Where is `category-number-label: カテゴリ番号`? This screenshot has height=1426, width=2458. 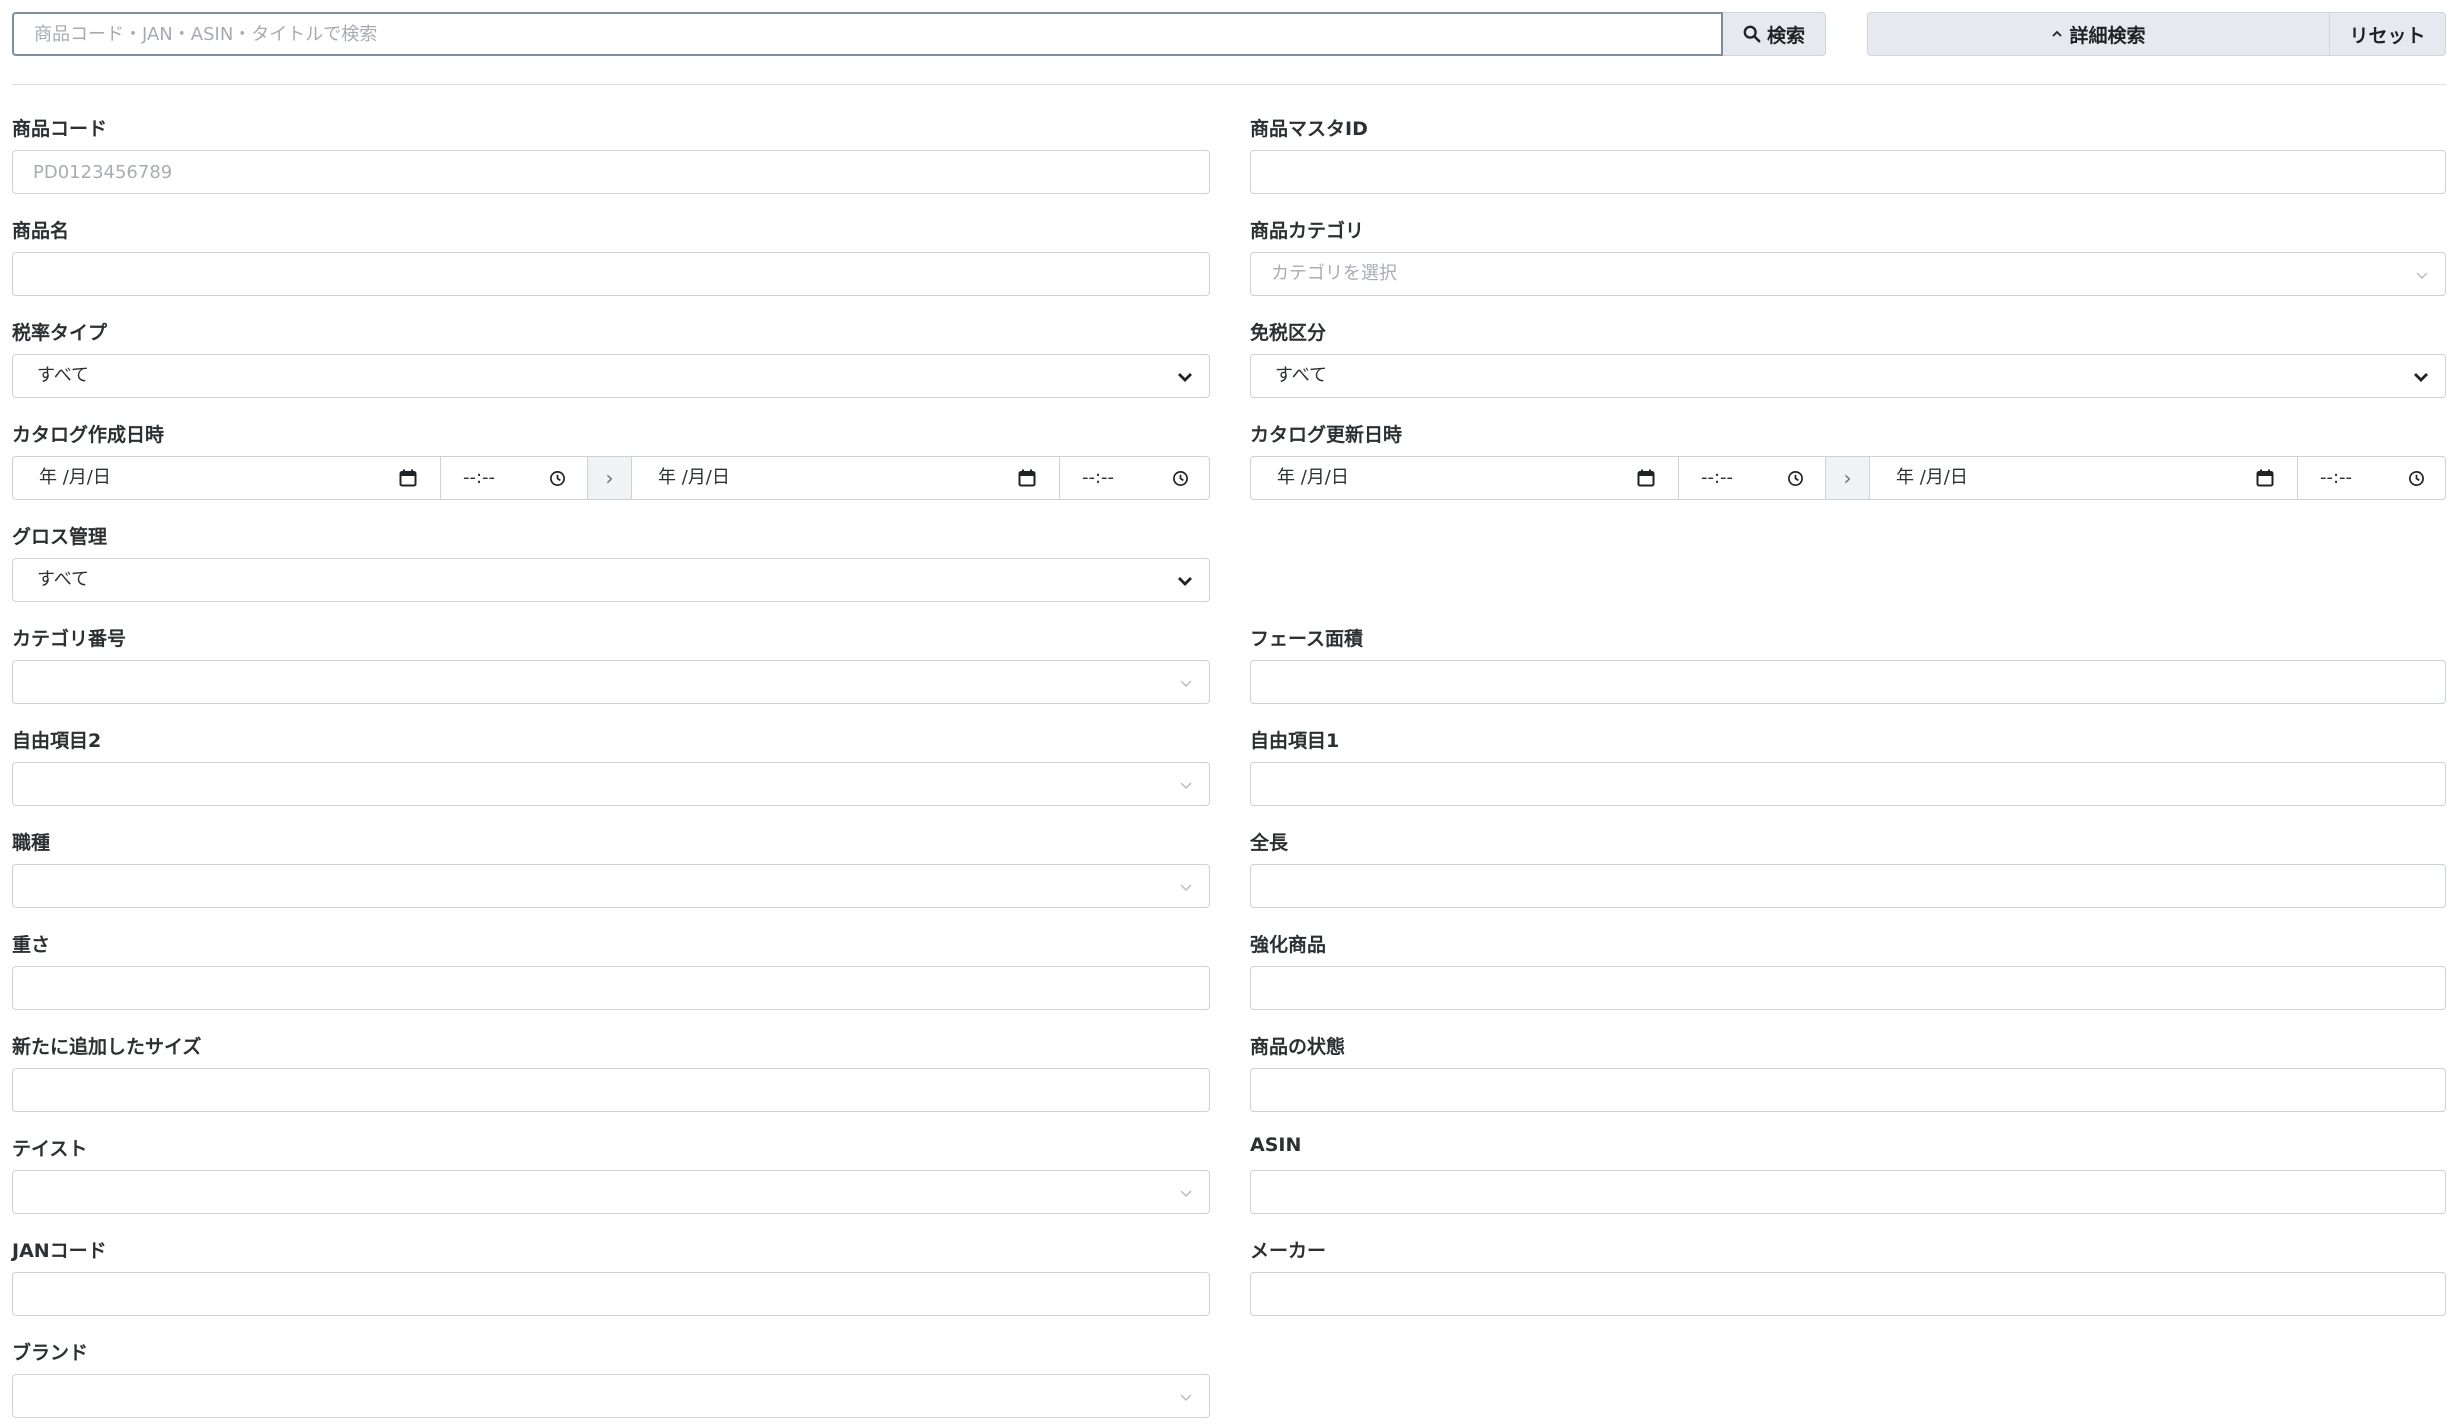
category-number-label: カテゴリ番号 is located at coordinates (69, 639).